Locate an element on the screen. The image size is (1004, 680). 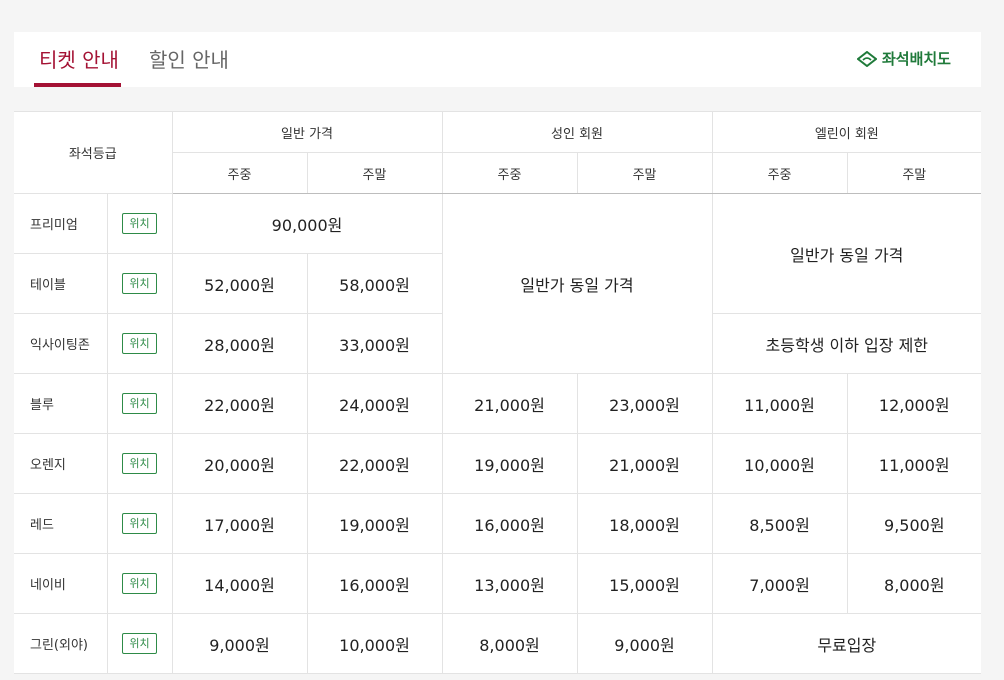
price-cell: 17,000원 is located at coordinates (239, 523).